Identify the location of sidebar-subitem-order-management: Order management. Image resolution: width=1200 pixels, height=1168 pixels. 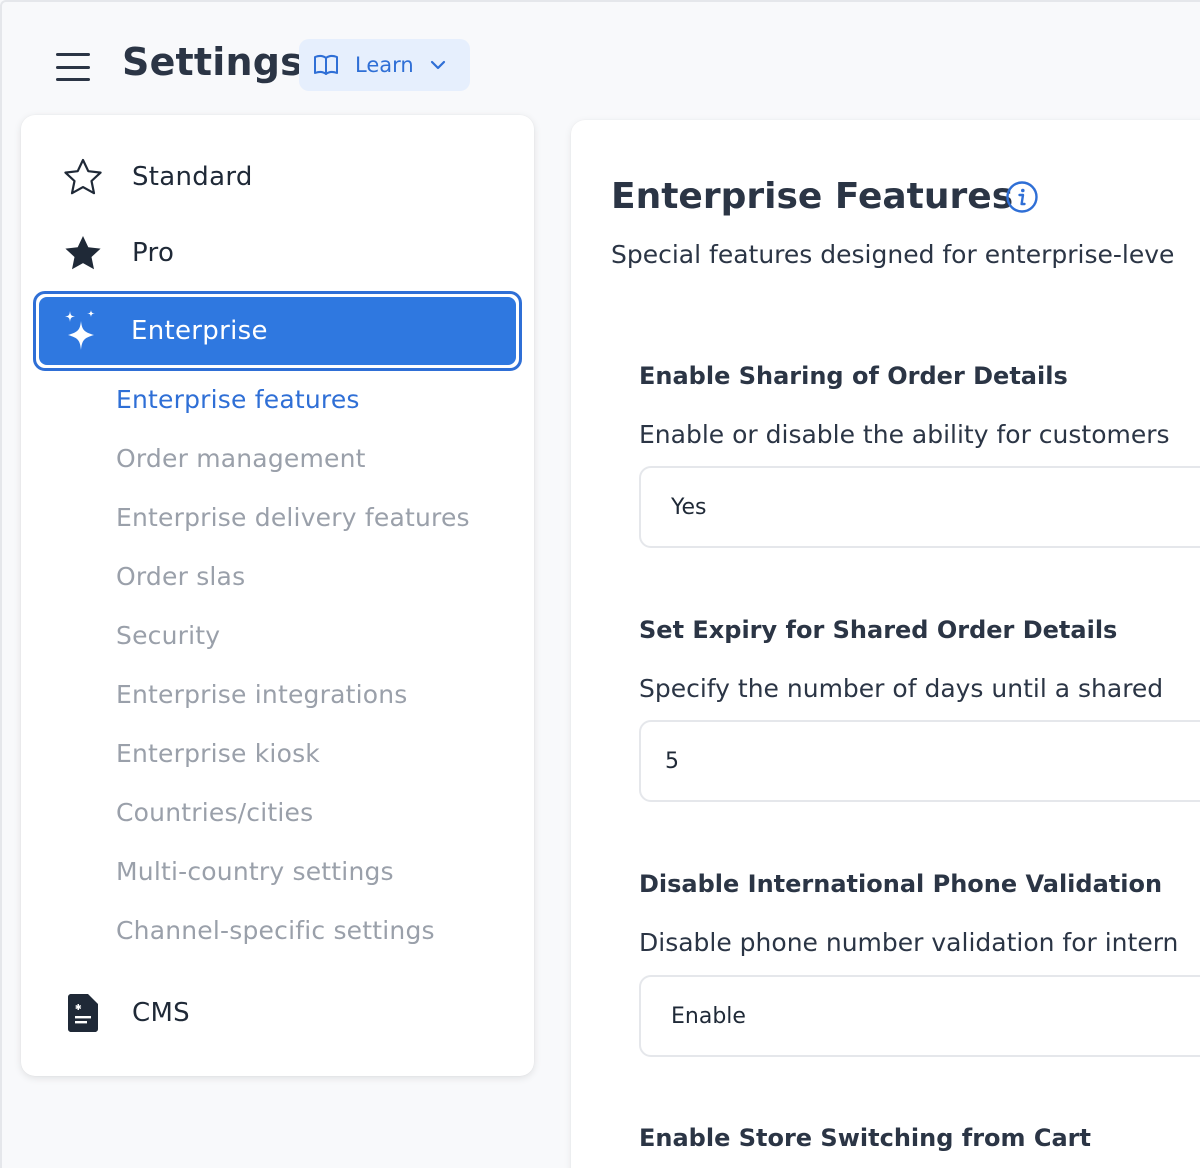
(241, 458).